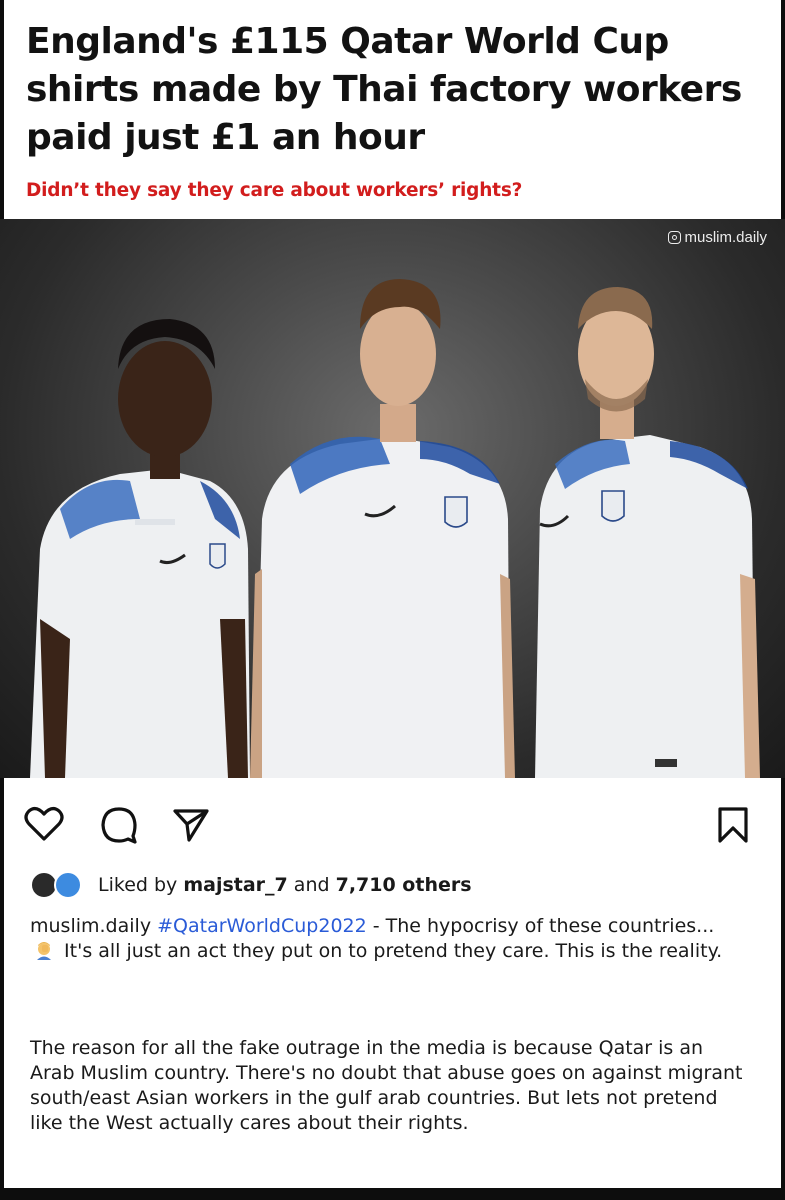 The height and width of the screenshot is (1200, 785). I want to click on likes-middle: and, so click(311, 885).